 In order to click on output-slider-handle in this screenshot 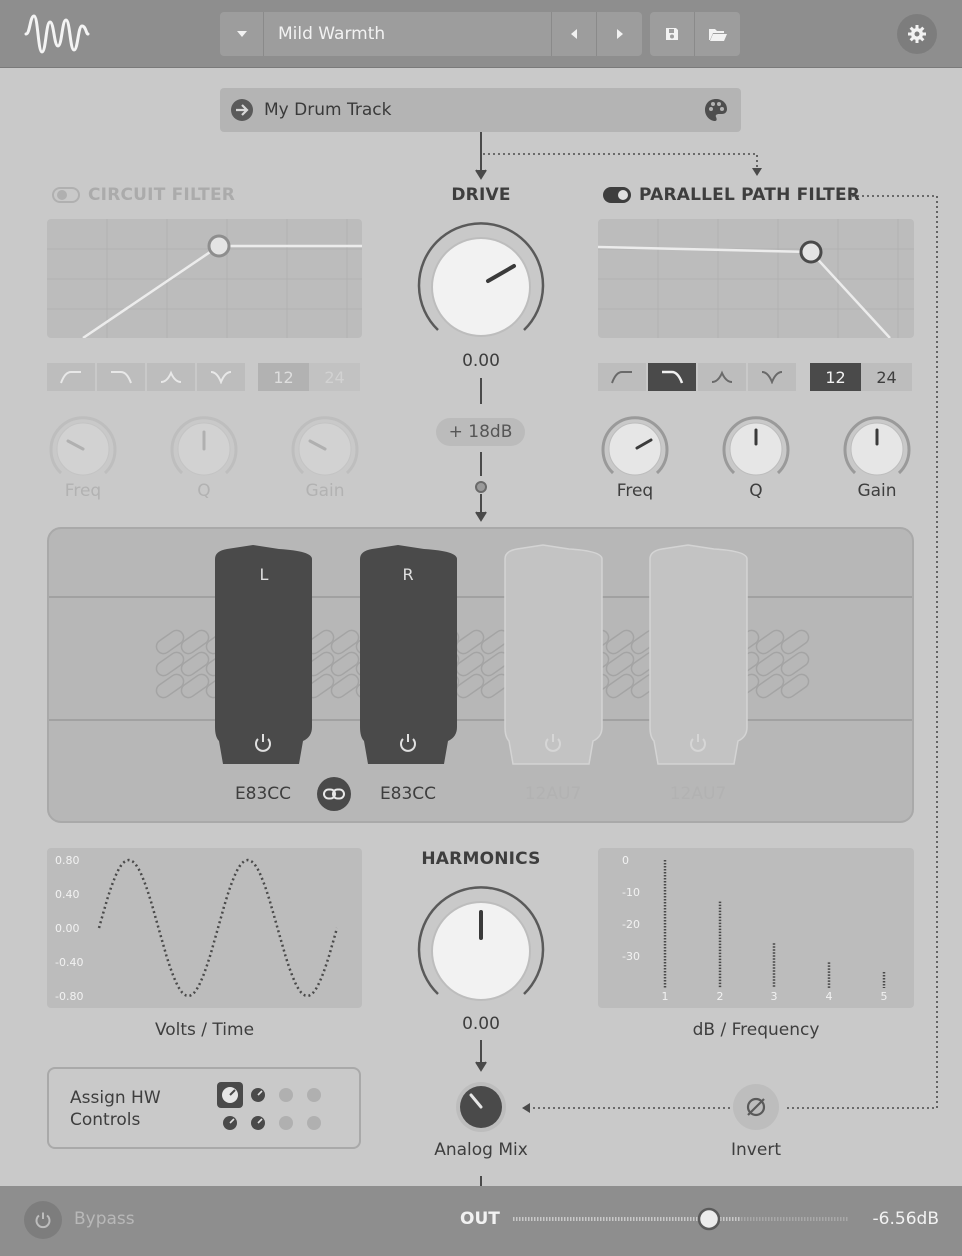, I will do `click(709, 1219)`.